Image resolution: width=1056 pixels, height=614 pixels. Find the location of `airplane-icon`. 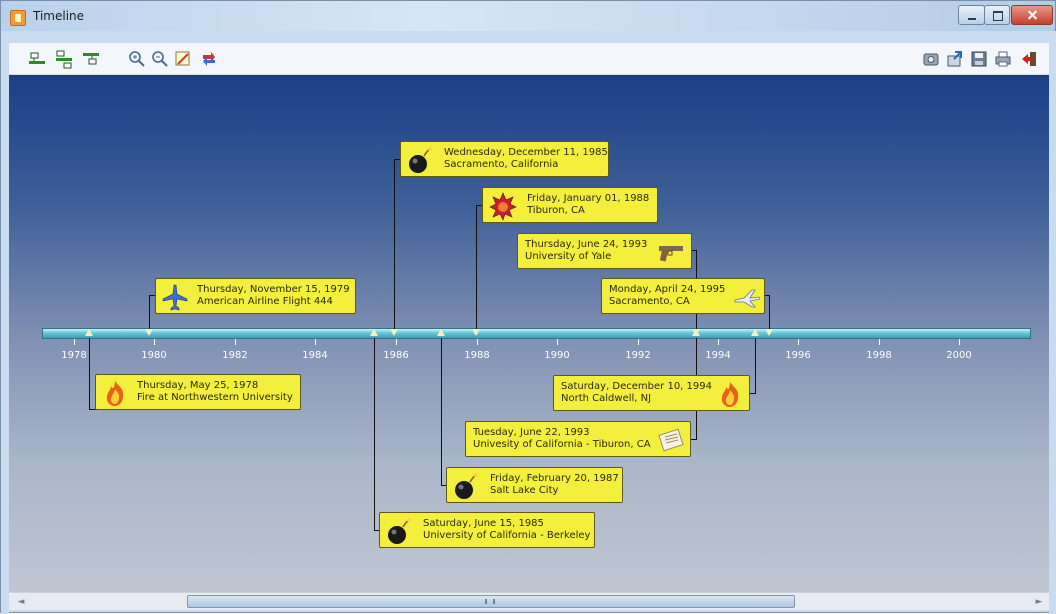

airplane-icon is located at coordinates (175, 297).